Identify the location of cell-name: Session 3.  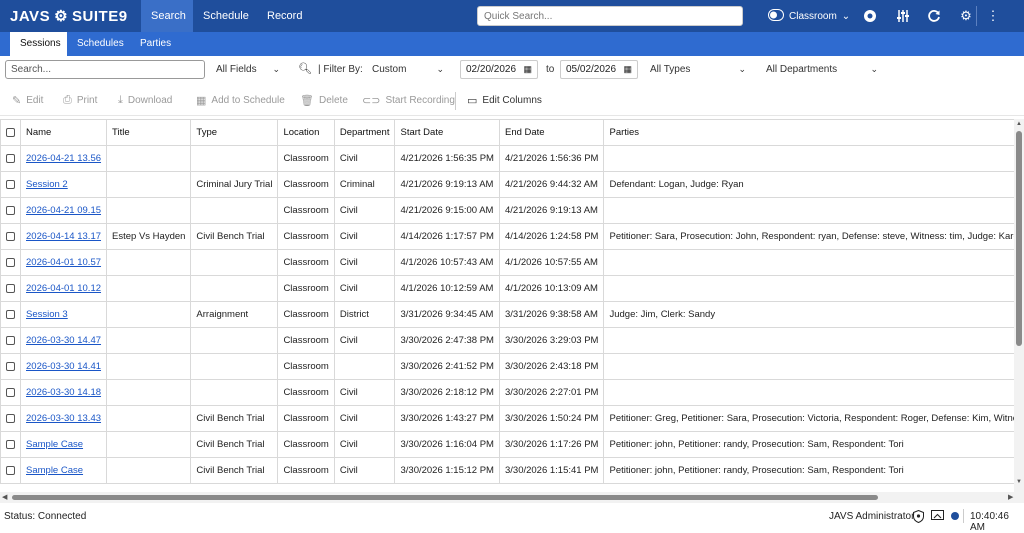
(63, 314).